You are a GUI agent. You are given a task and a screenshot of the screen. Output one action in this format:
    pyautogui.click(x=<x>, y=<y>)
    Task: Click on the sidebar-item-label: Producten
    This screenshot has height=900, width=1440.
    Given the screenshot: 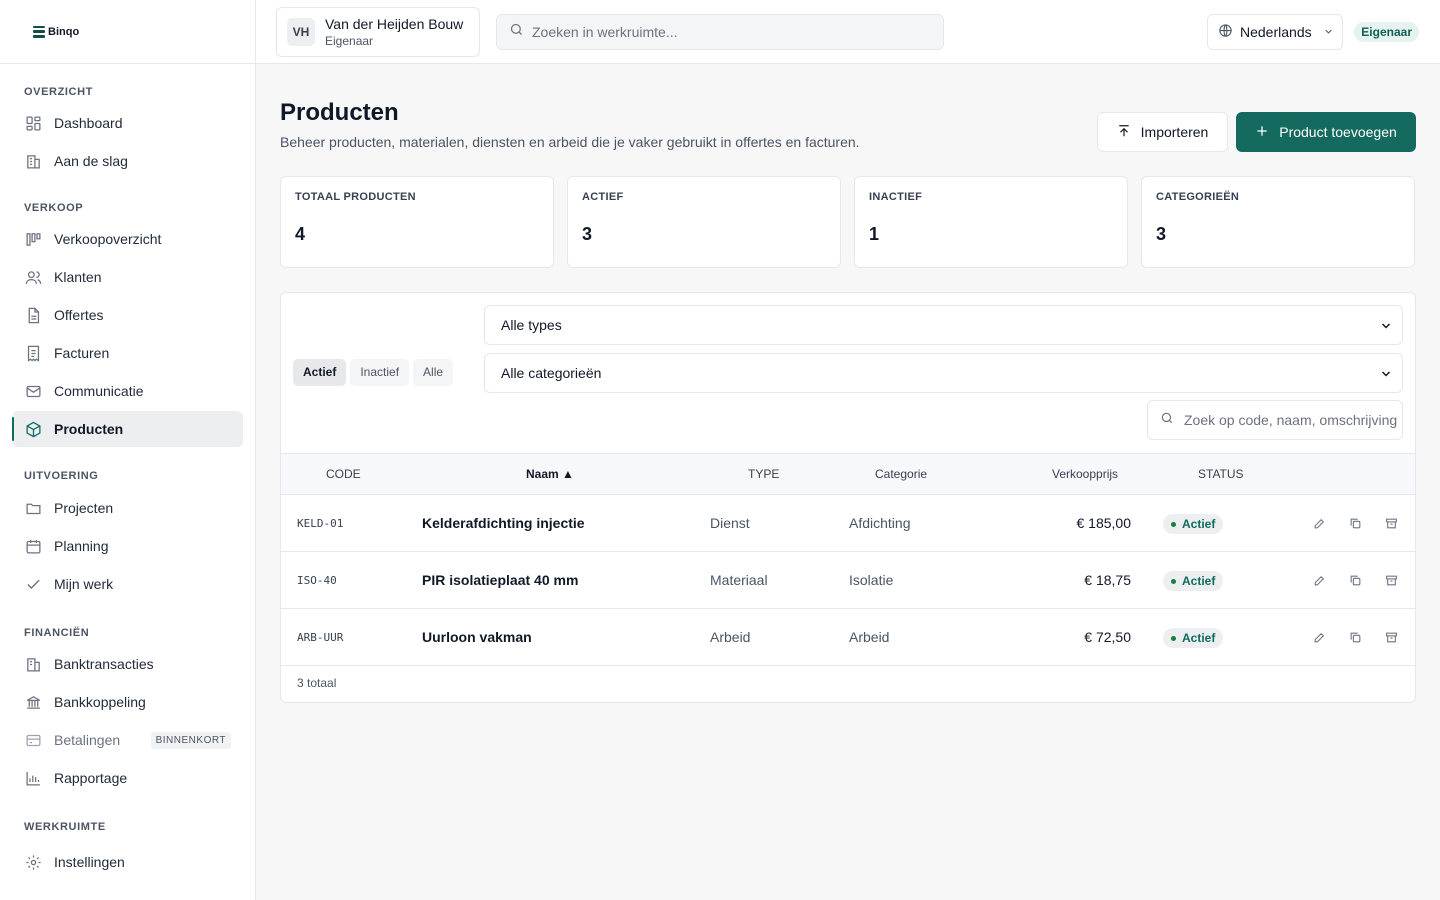 What is the action you would take?
    pyautogui.click(x=89, y=429)
    